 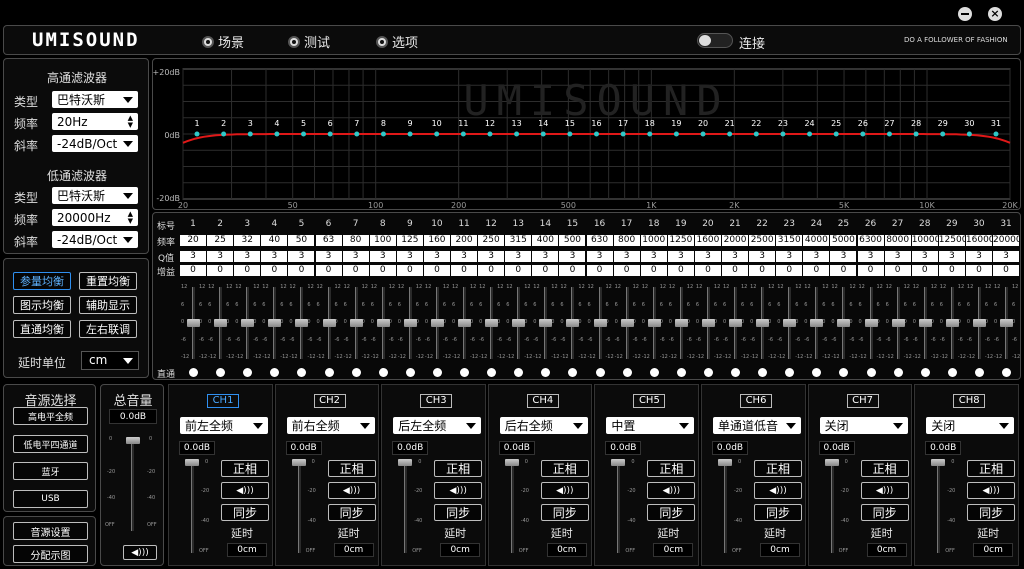 I want to click on band-freq-input: 80, so click(x=355, y=240).